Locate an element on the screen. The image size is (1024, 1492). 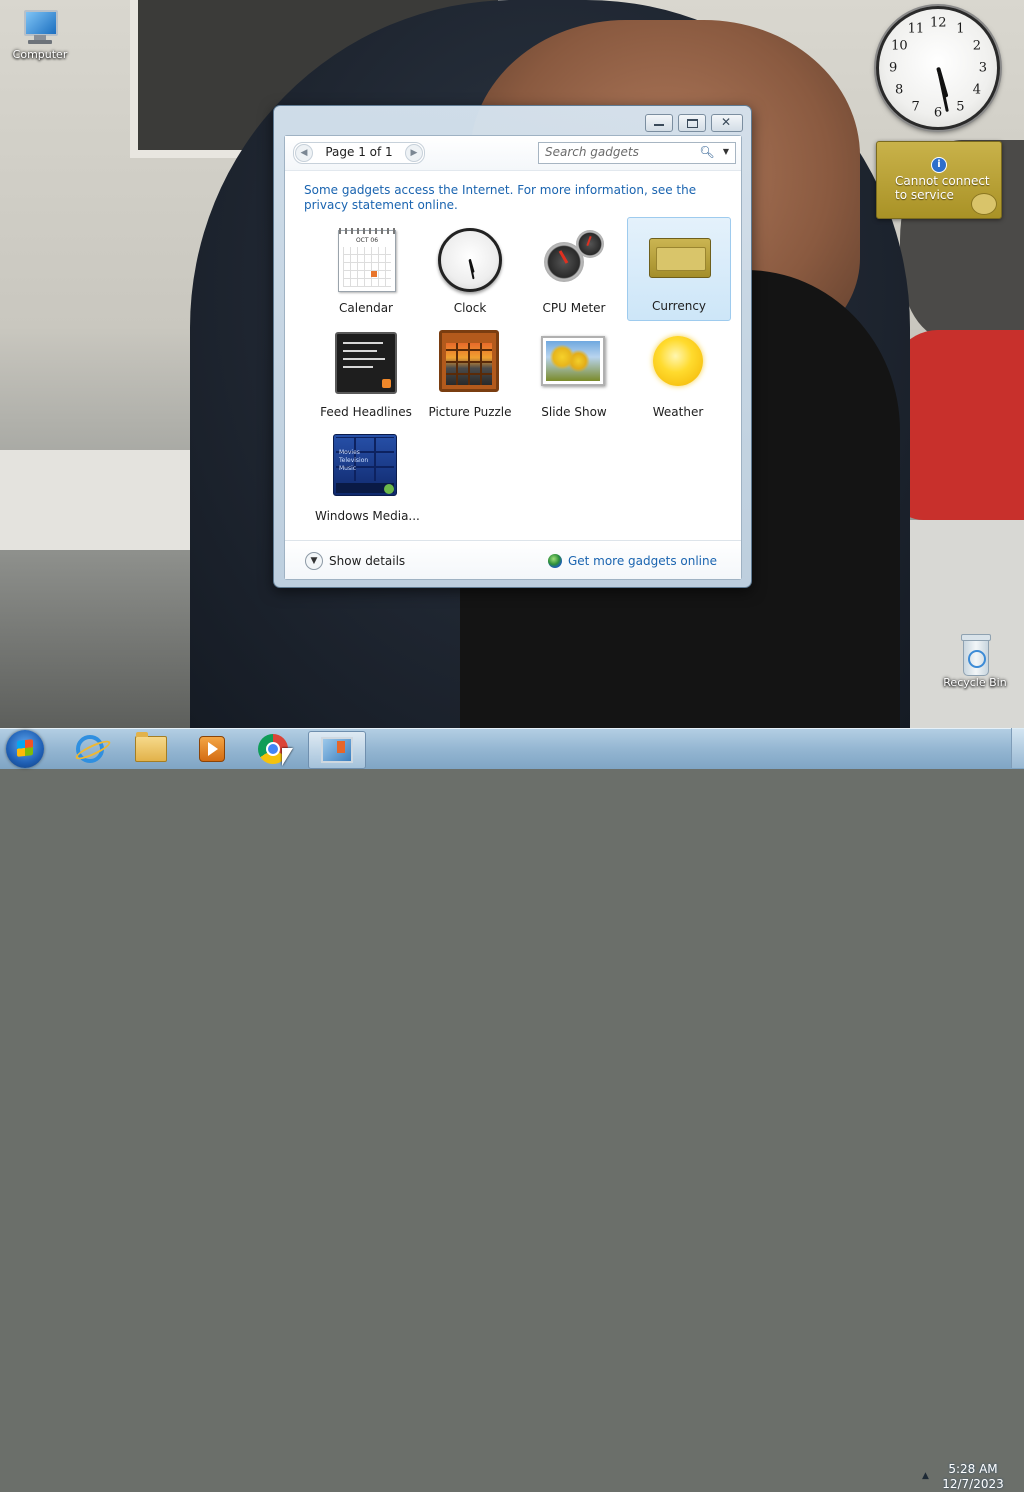
coin-icon is located at coordinates (984, 204).